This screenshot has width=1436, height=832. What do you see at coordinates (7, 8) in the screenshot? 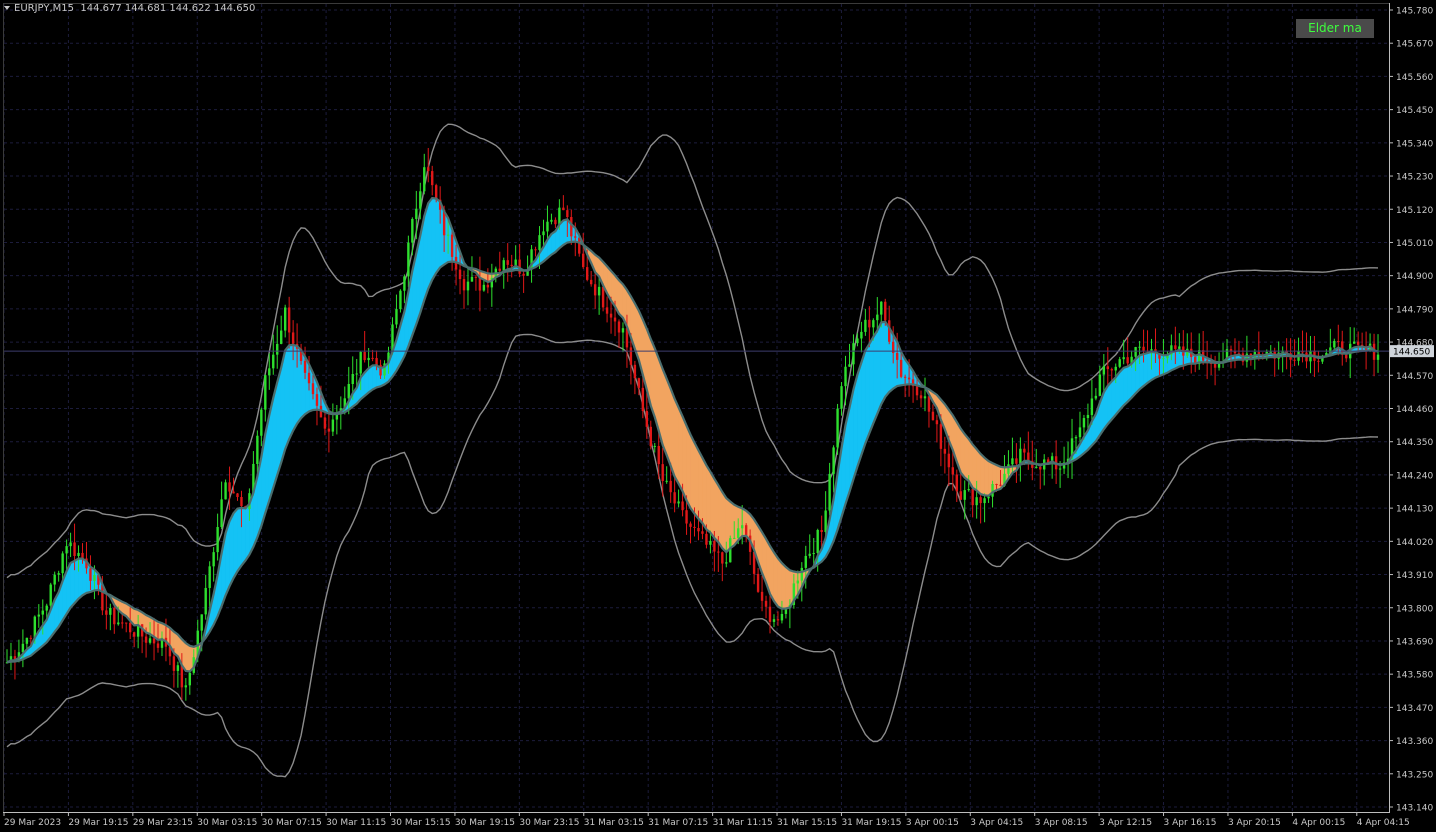
I see `collapse-triangle-icon` at bounding box center [7, 8].